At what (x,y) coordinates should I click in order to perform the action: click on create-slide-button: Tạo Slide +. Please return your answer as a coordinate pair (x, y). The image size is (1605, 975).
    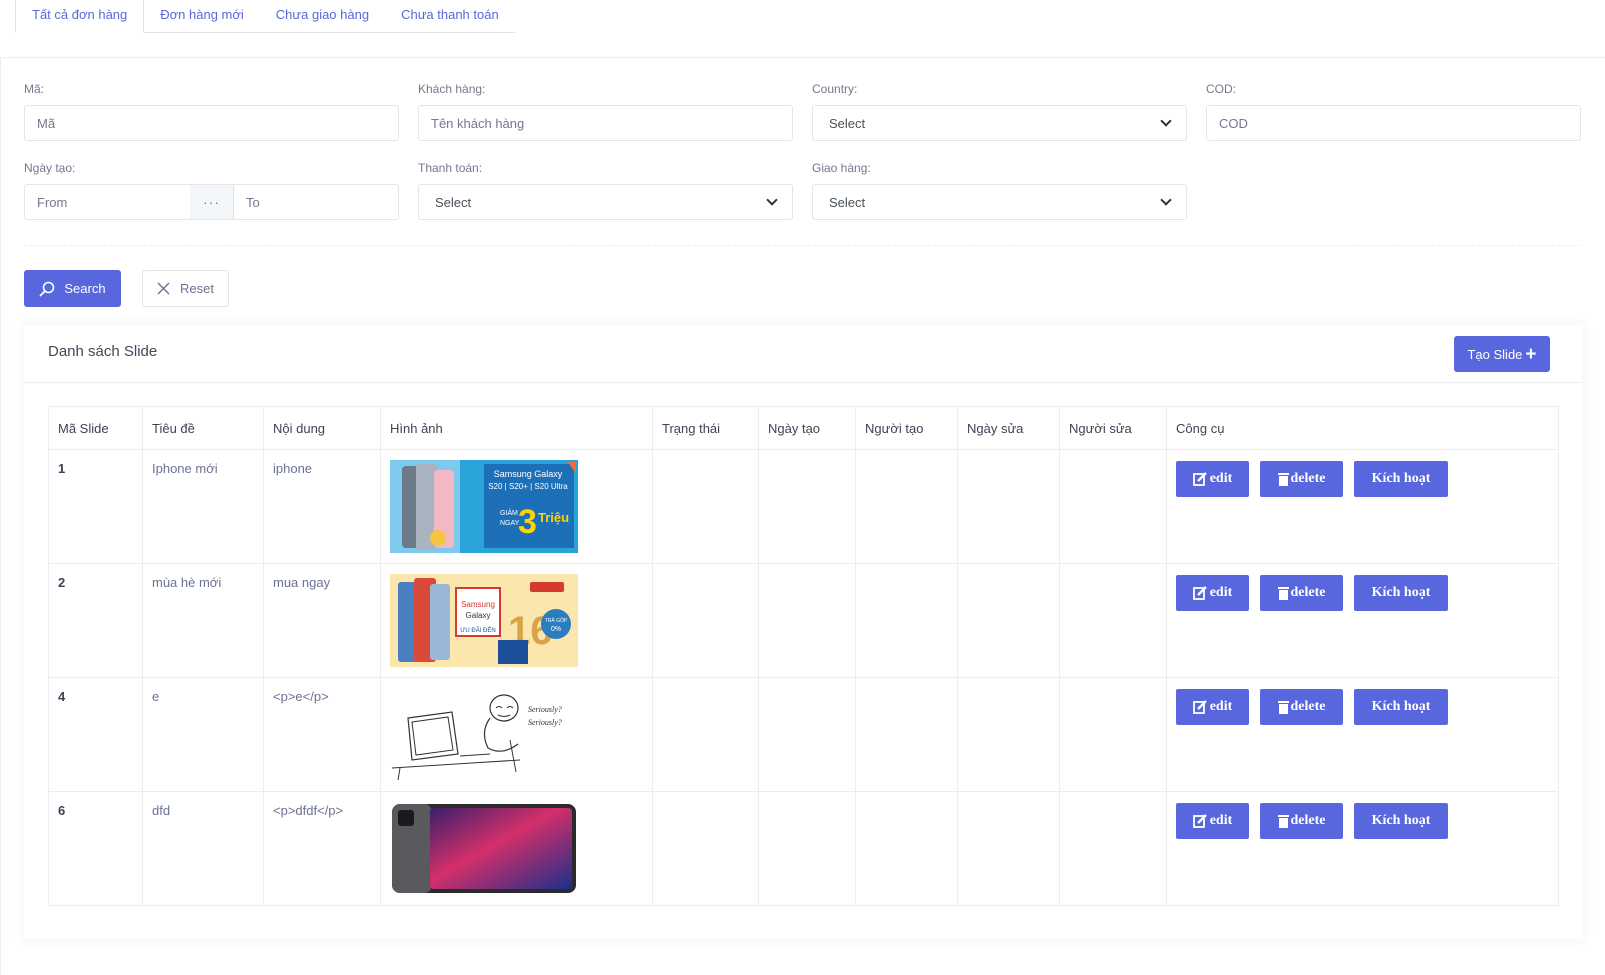
    Looking at the image, I should click on (1502, 354).